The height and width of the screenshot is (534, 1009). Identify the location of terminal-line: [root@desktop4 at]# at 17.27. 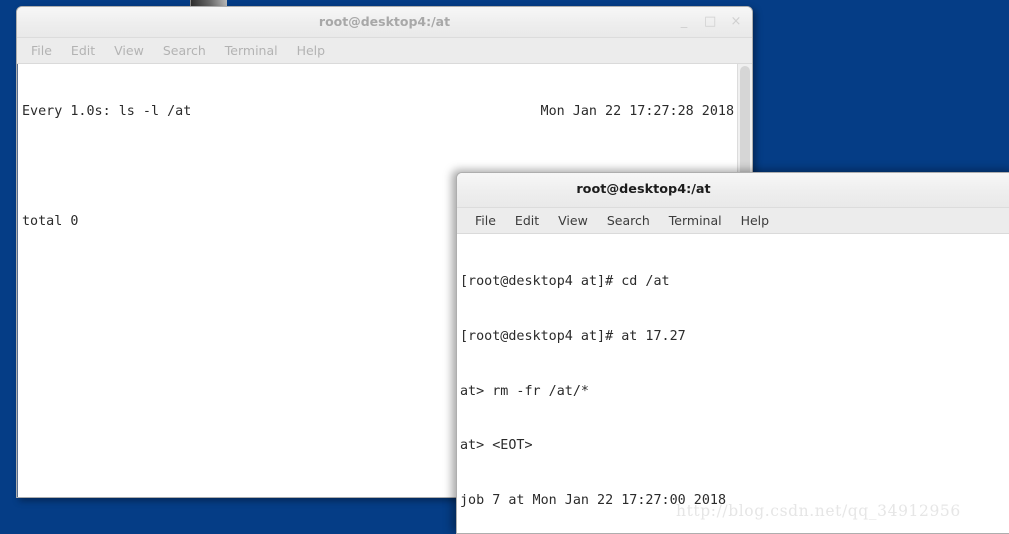
(573, 336).